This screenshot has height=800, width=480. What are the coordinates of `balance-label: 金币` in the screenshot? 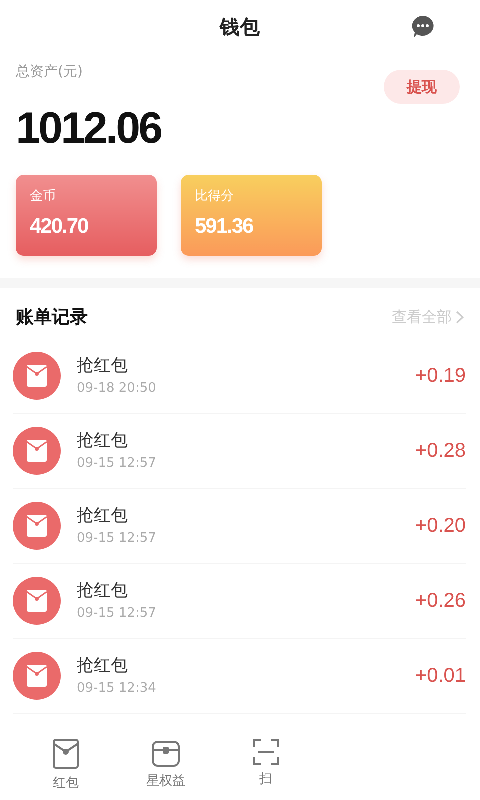 It's located at (43, 197).